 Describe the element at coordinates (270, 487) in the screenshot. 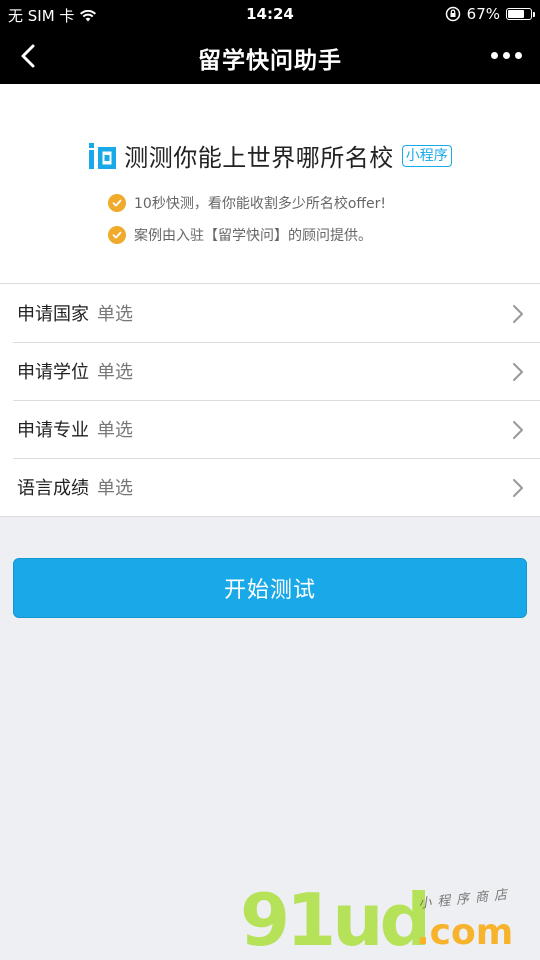

I see `form-row-language-score: 语言成绩 单选` at that location.